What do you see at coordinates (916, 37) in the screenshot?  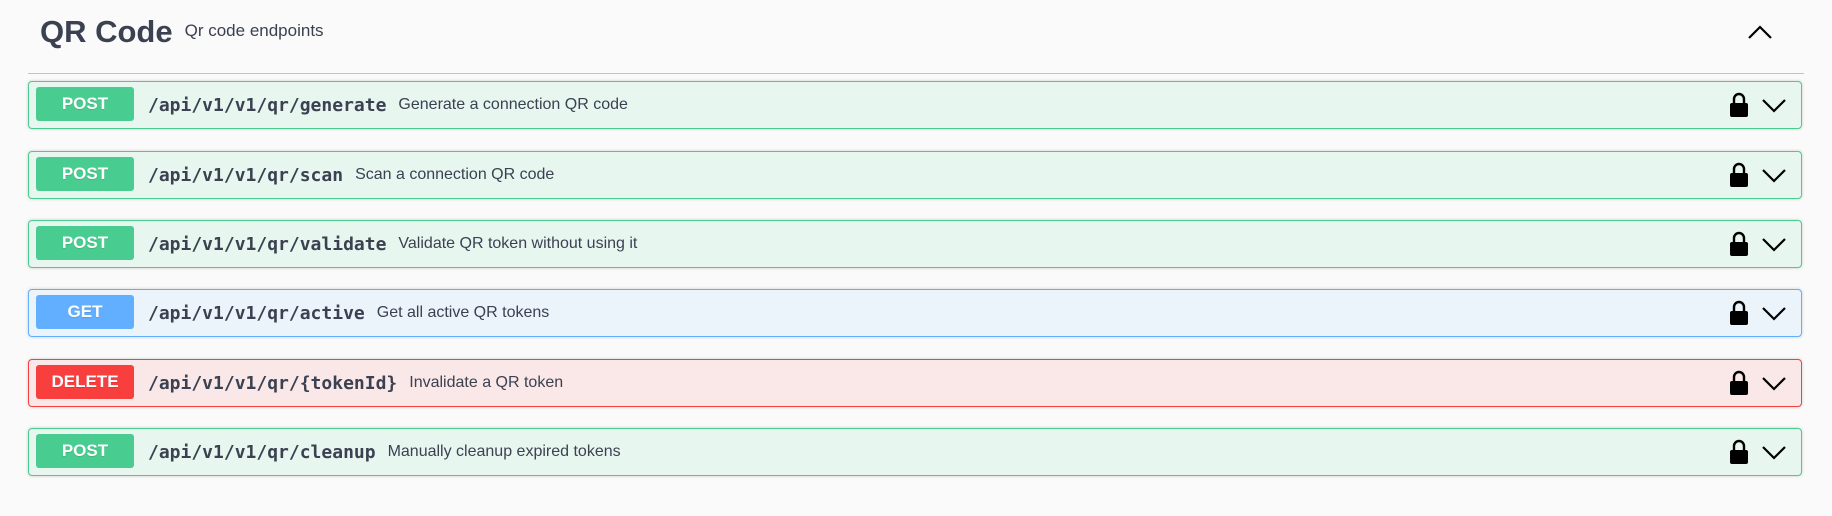 I see `tag-header: QR Code Qr code endpoints` at bounding box center [916, 37].